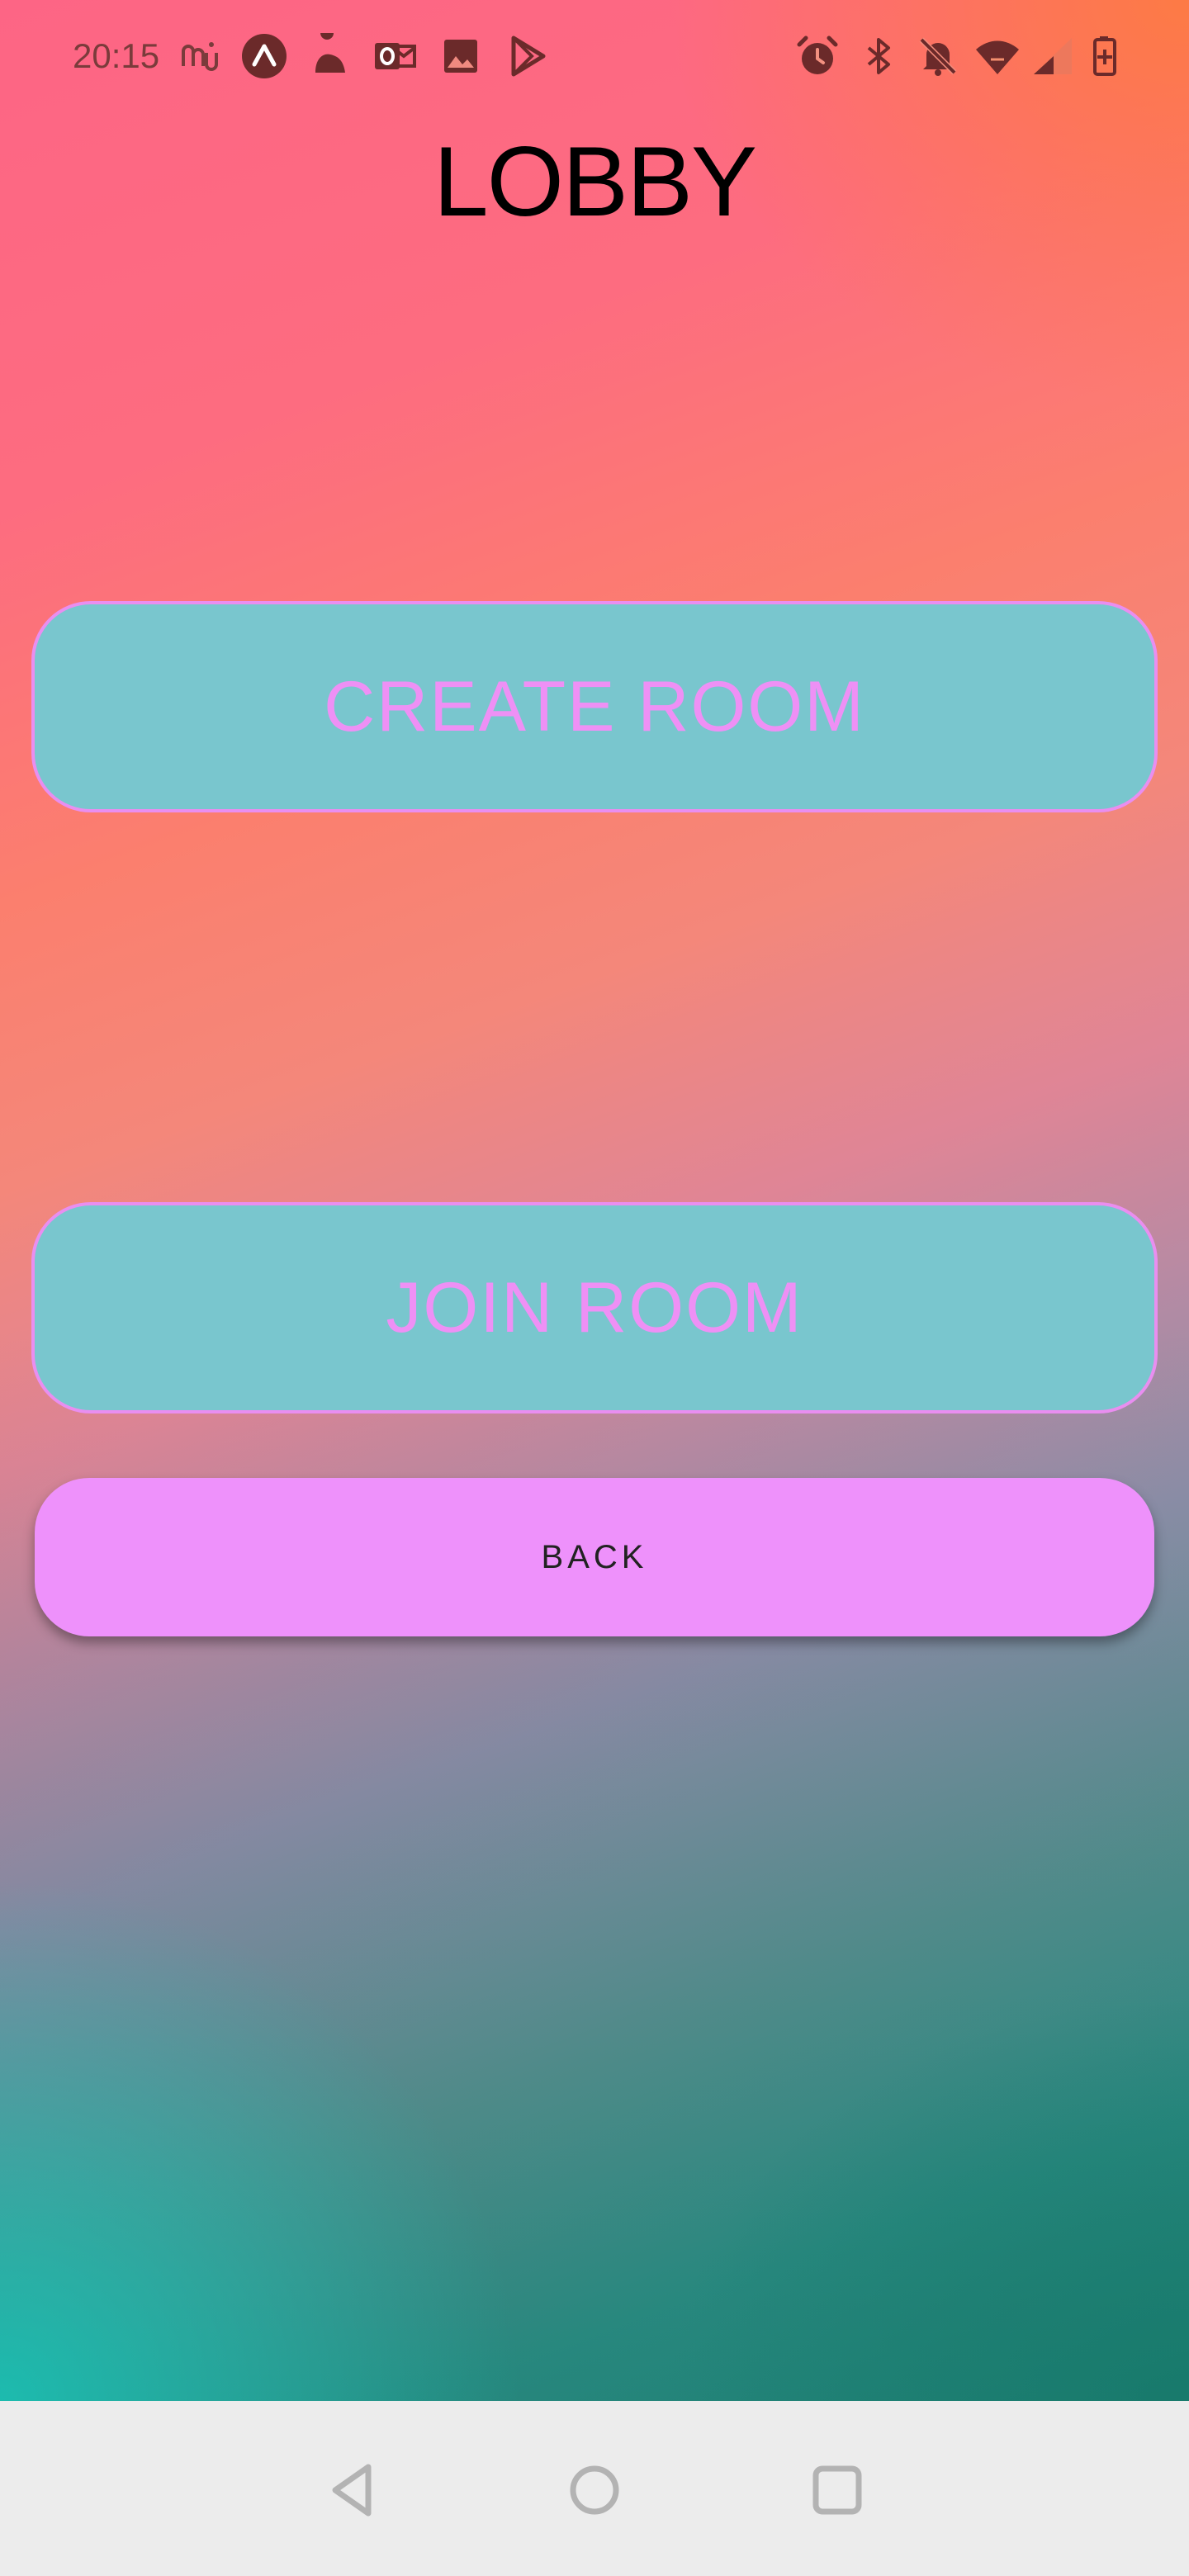 The image size is (1189, 2576). I want to click on alarm-icon, so click(817, 56).